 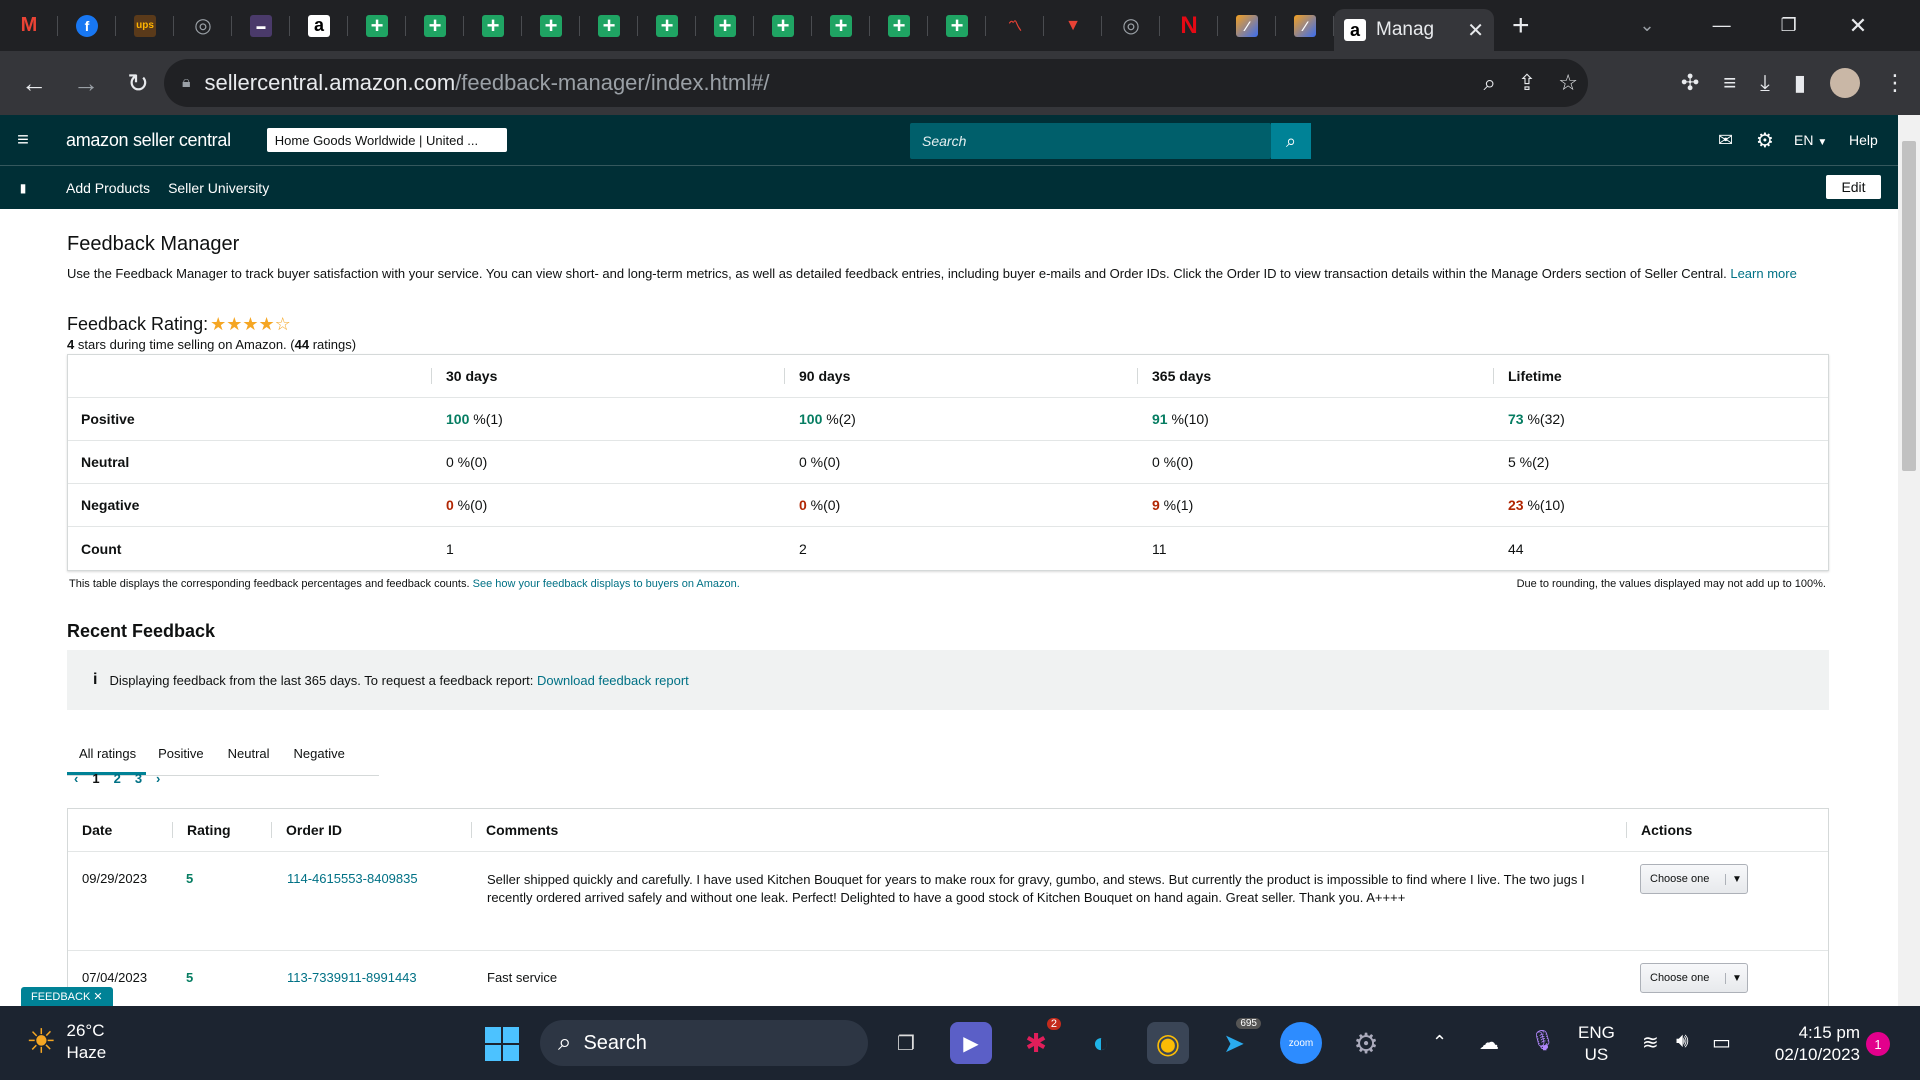 What do you see at coordinates (1015, 25) in the screenshot?
I see `tab-chart: 〽` at bounding box center [1015, 25].